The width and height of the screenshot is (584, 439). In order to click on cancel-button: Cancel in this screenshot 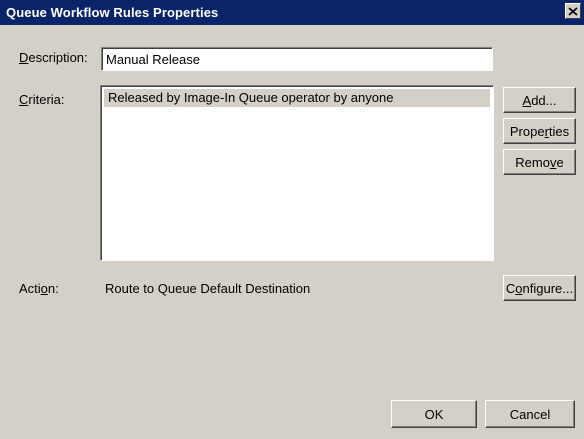, I will do `click(530, 414)`.